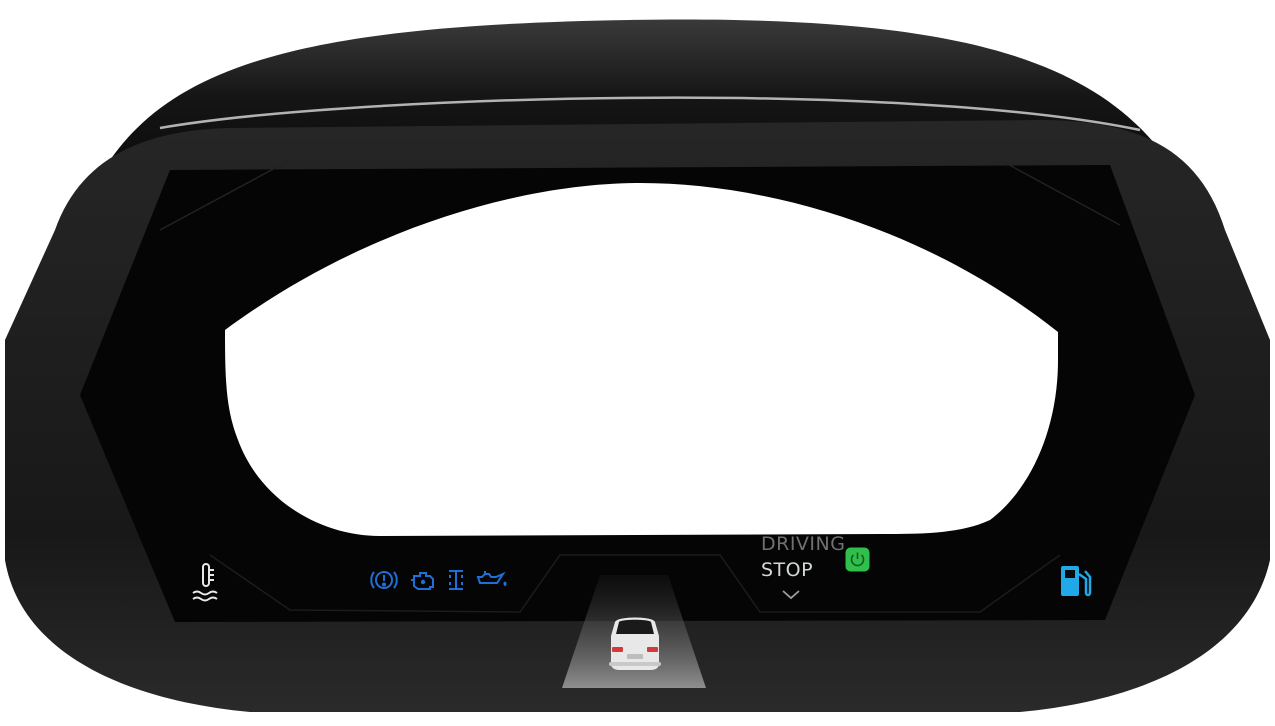  I want to click on fuel-pump-icon, so click(1076, 581).